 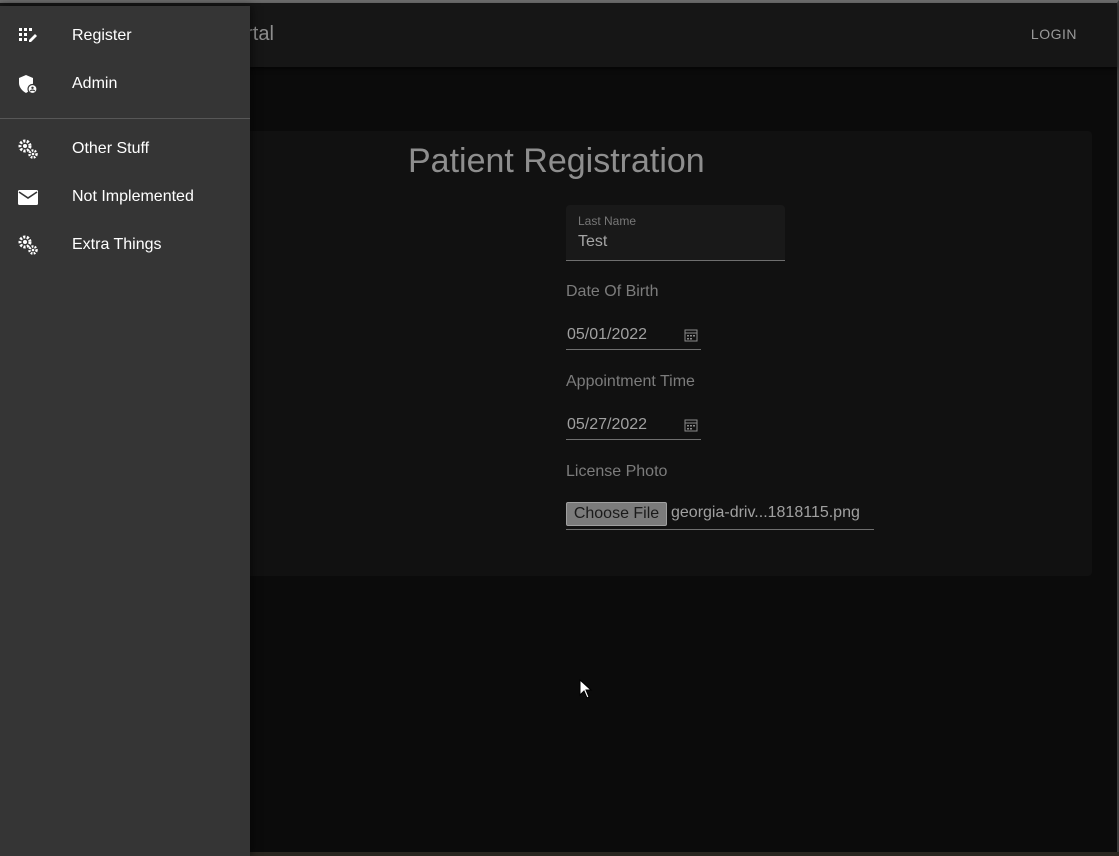 What do you see at coordinates (607, 221) in the screenshot?
I see `last-name-label: Last Name` at bounding box center [607, 221].